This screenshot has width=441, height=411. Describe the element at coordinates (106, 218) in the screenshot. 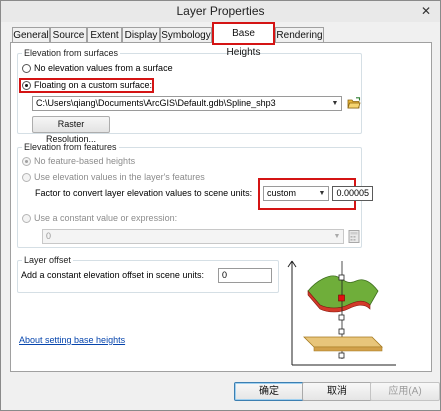

I see `constant-expression-label: Use a constant value or expression:` at that location.